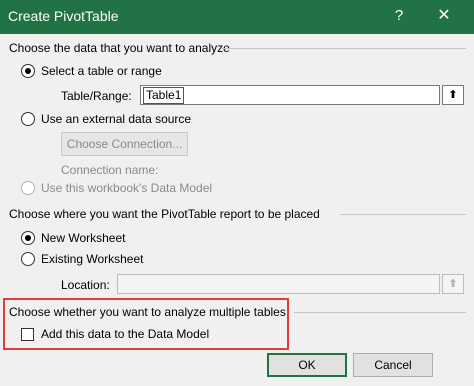 This screenshot has height=386, width=474. I want to click on location-input, so click(278, 284).